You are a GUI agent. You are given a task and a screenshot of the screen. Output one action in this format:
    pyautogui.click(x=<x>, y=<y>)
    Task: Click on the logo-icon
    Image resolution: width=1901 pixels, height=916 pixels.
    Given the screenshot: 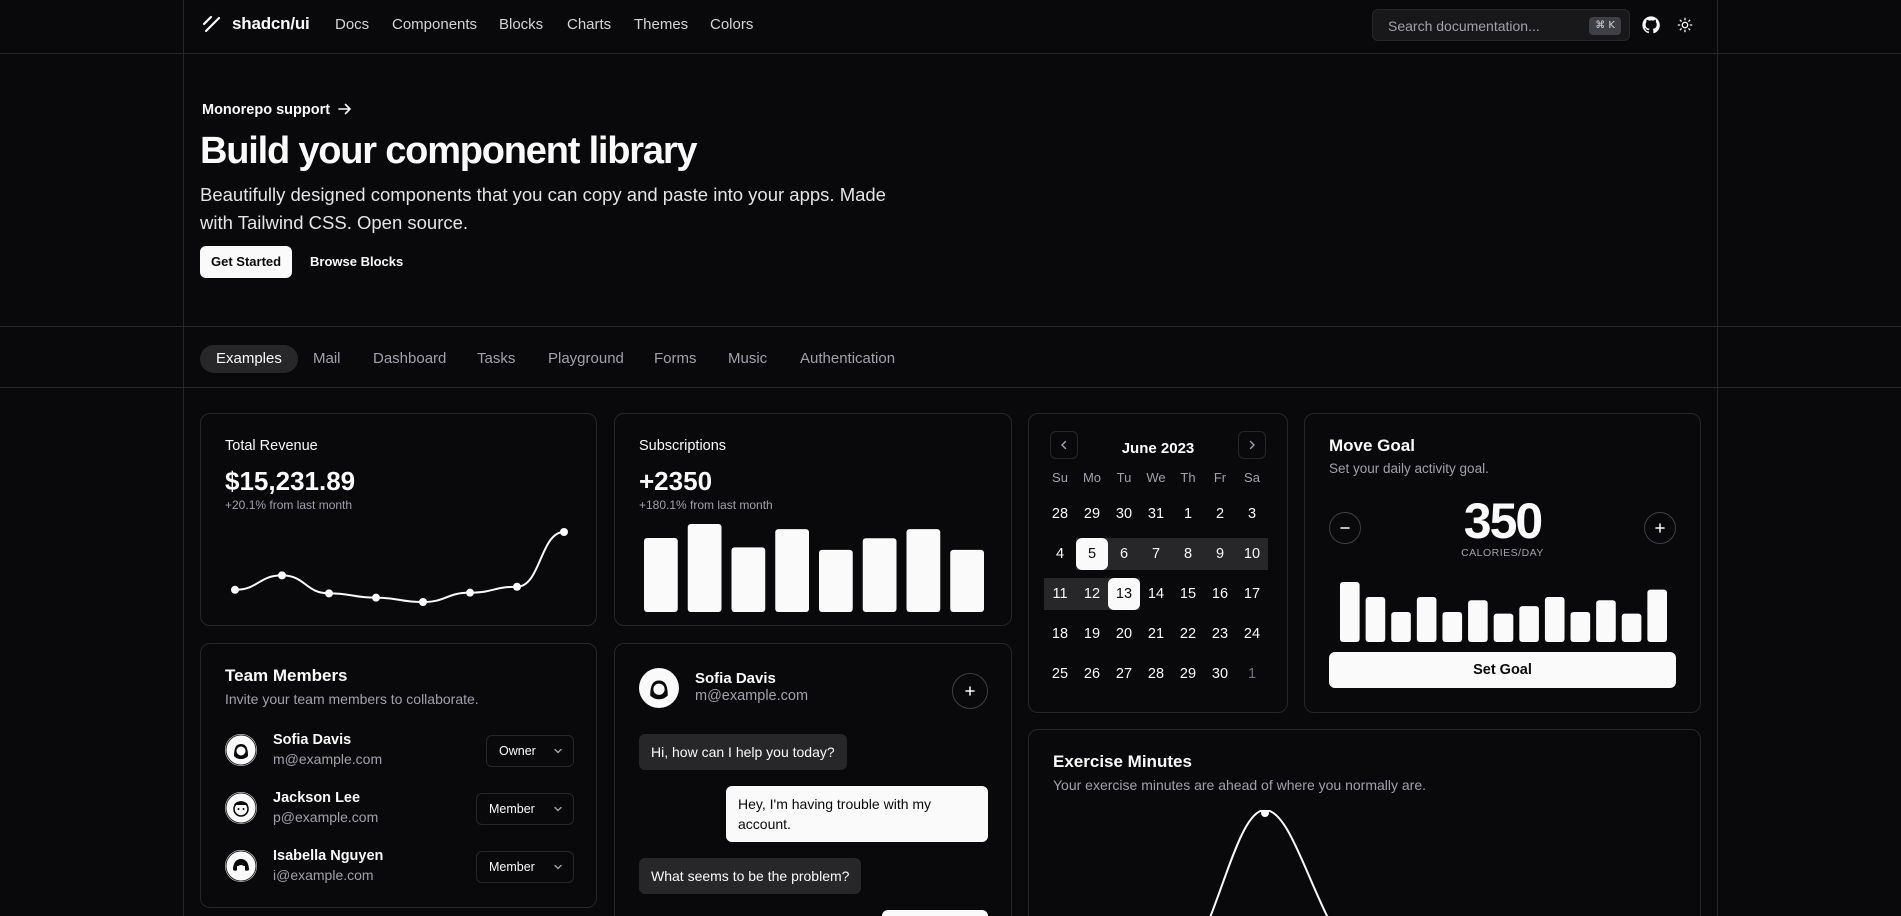 What is the action you would take?
    pyautogui.click(x=212, y=24)
    